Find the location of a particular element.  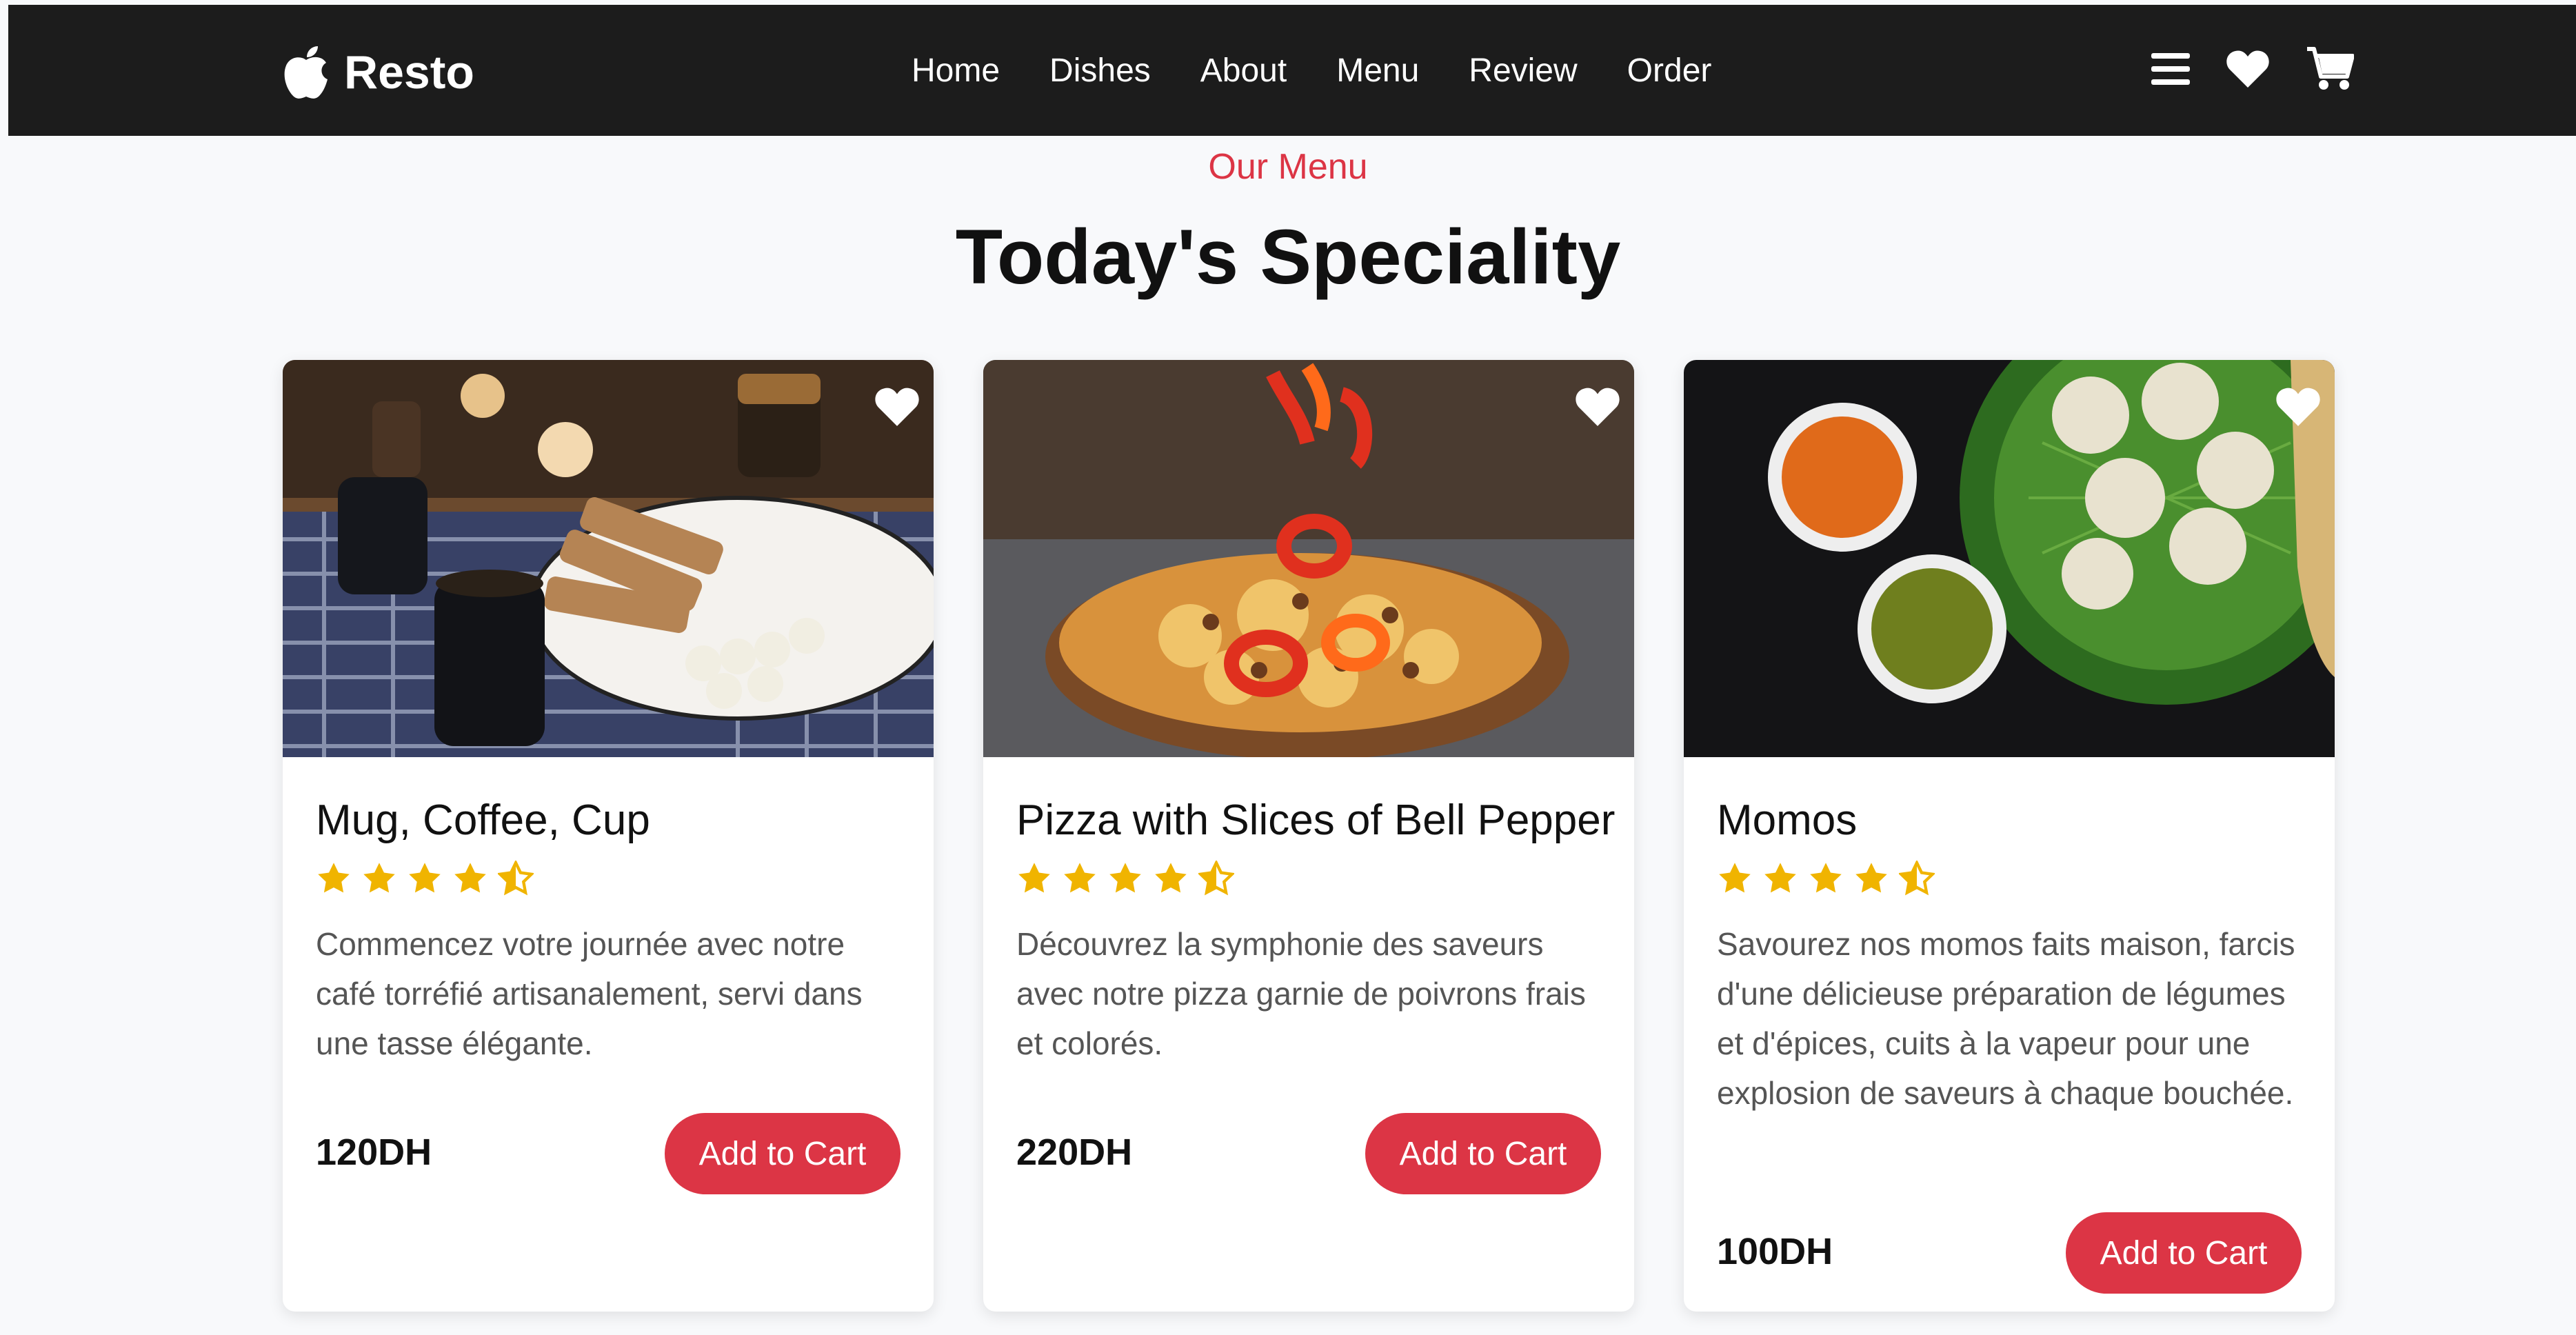

nav-links: Home Dishes About Menu Review Order is located at coordinates (1336, 70).